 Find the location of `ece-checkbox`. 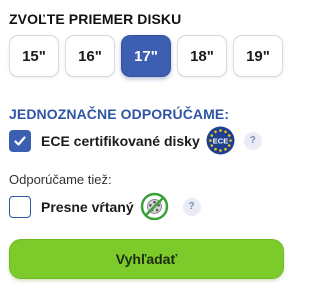

ece-checkbox is located at coordinates (20, 140).